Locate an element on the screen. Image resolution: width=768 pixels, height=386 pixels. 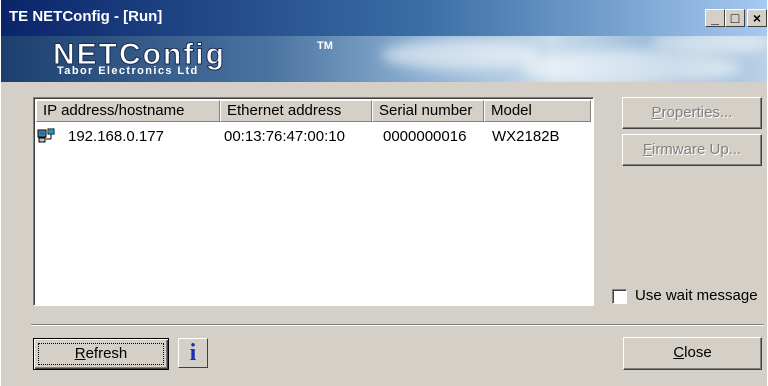
maximize-icon: □ is located at coordinates (735, 18).